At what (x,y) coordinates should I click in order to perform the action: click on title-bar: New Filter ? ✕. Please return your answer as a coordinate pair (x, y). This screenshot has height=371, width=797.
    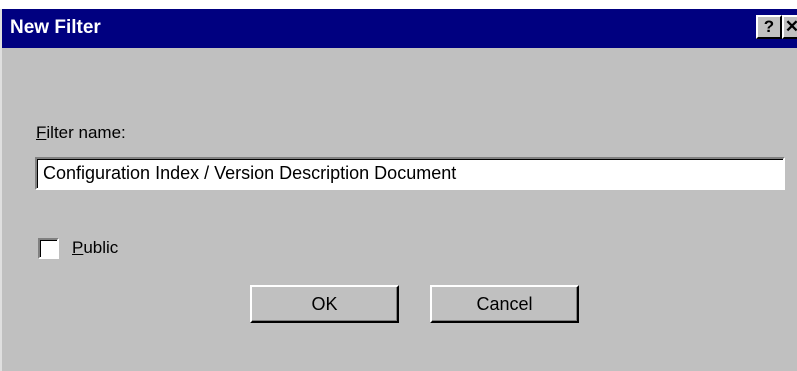
    Looking at the image, I should click on (399, 28).